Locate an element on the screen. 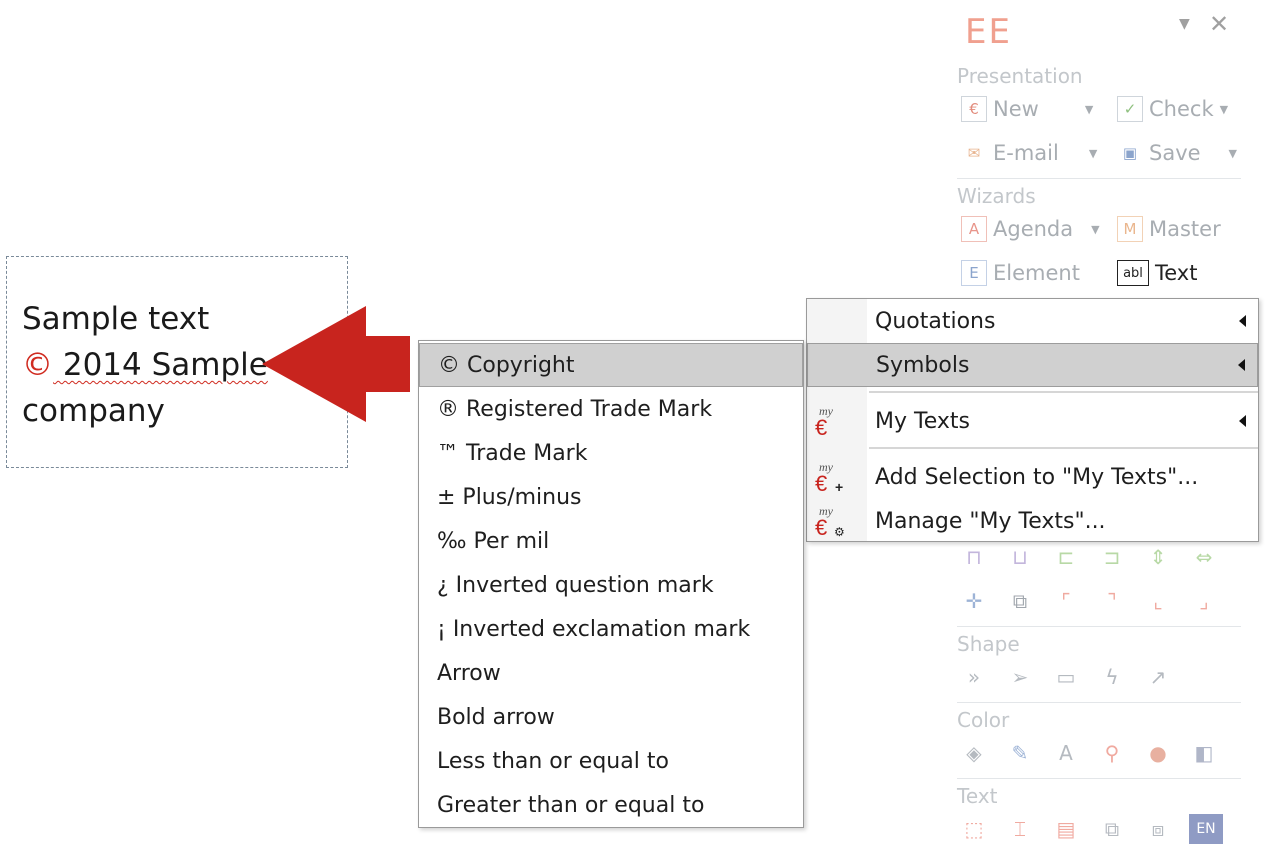 The height and width of the screenshot is (856, 1271). color-icon-row: ◈ ✎ A ⚲ ● ◧ is located at coordinates (1089, 753).